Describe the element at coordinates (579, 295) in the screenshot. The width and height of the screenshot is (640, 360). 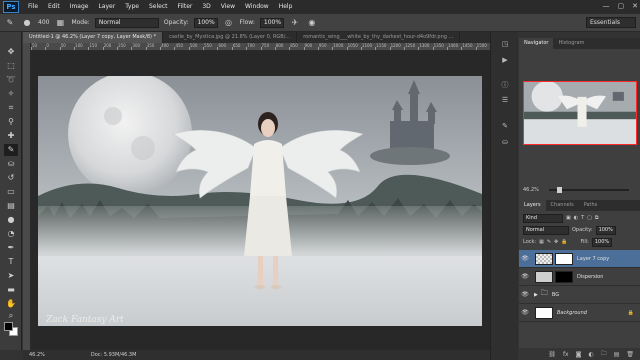
I see `layer-row-bg-group: 👁 ▶ 🗀 BG` at that location.